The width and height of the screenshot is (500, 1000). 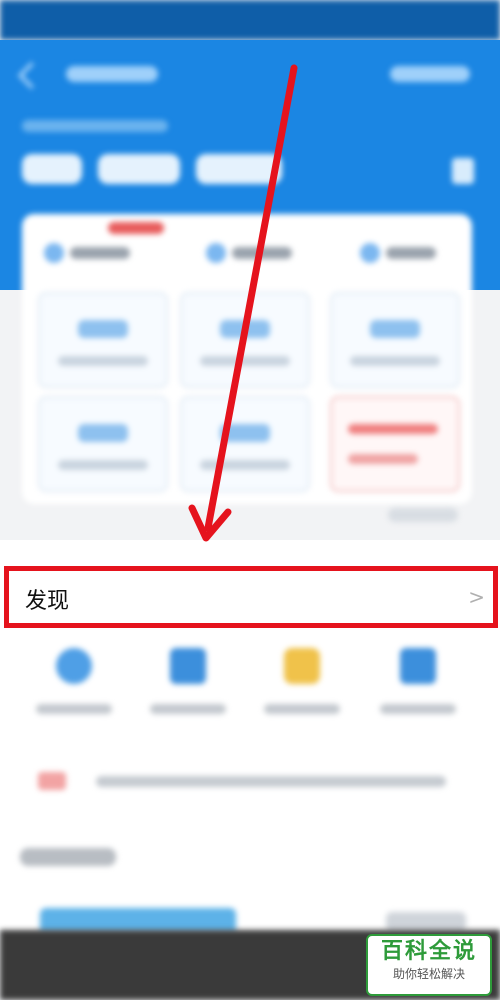 I want to click on tab-badge, so click(x=136, y=228).